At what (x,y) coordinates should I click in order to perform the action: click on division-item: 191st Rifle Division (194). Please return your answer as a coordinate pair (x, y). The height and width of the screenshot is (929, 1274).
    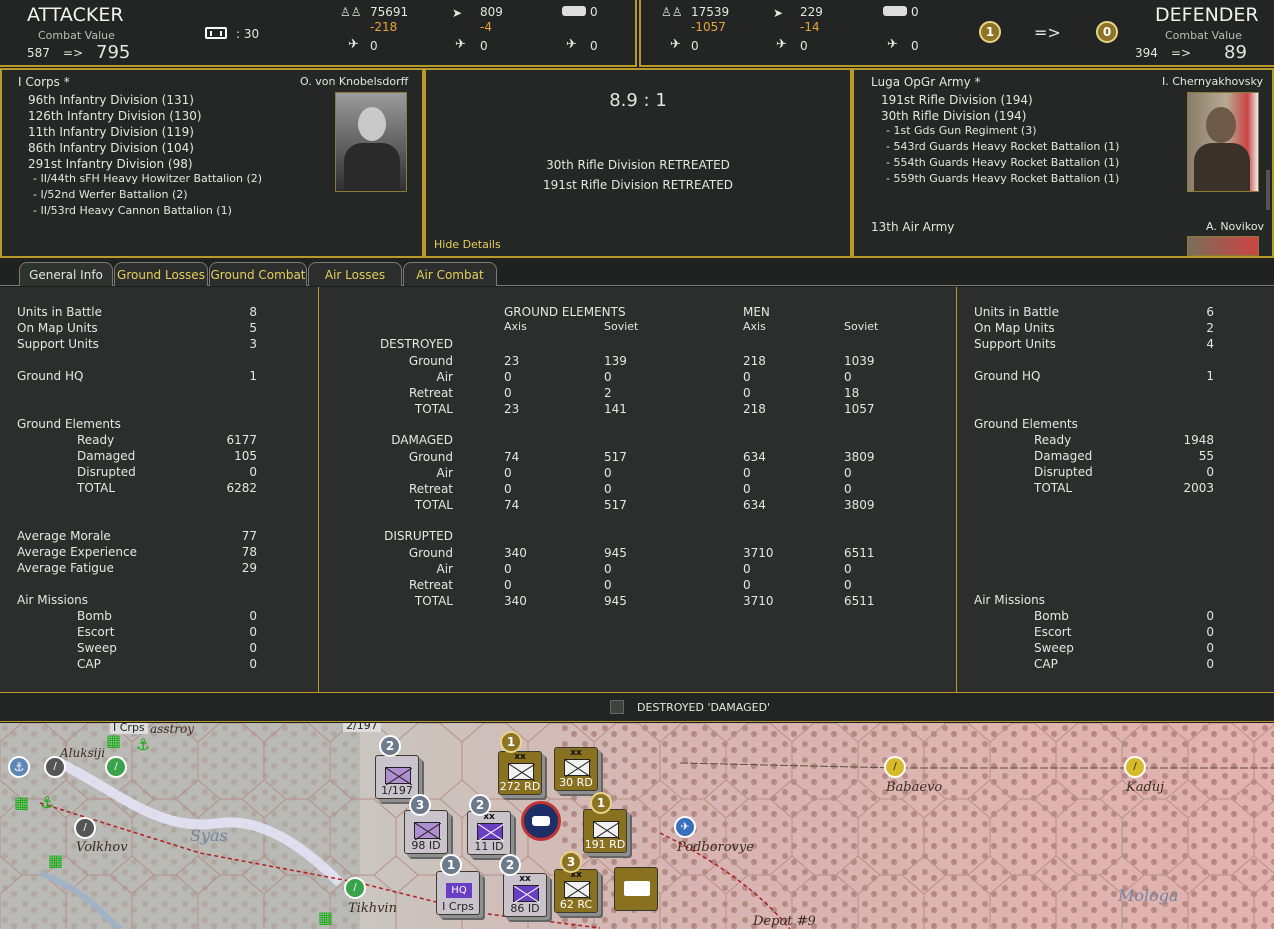
    Looking at the image, I should click on (957, 100).